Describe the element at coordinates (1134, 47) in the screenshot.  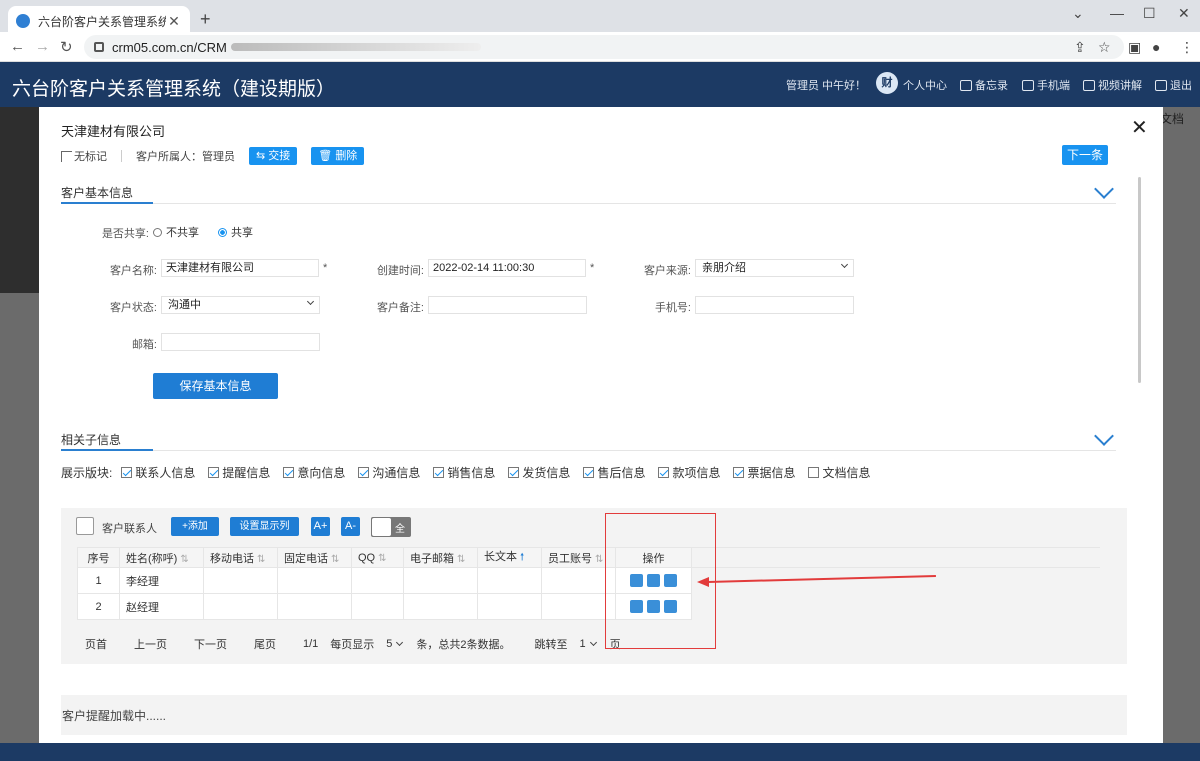
I see `side-panel-icon: ▣` at that location.